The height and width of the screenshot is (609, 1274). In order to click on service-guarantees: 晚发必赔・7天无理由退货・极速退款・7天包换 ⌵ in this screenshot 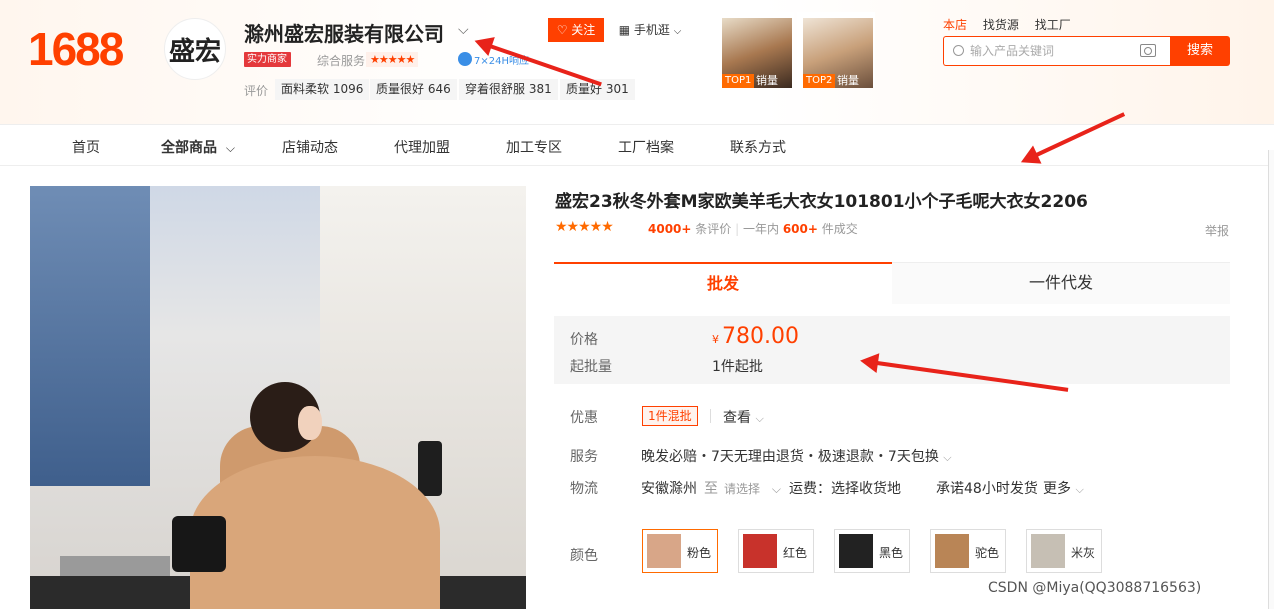, I will do `click(796, 456)`.